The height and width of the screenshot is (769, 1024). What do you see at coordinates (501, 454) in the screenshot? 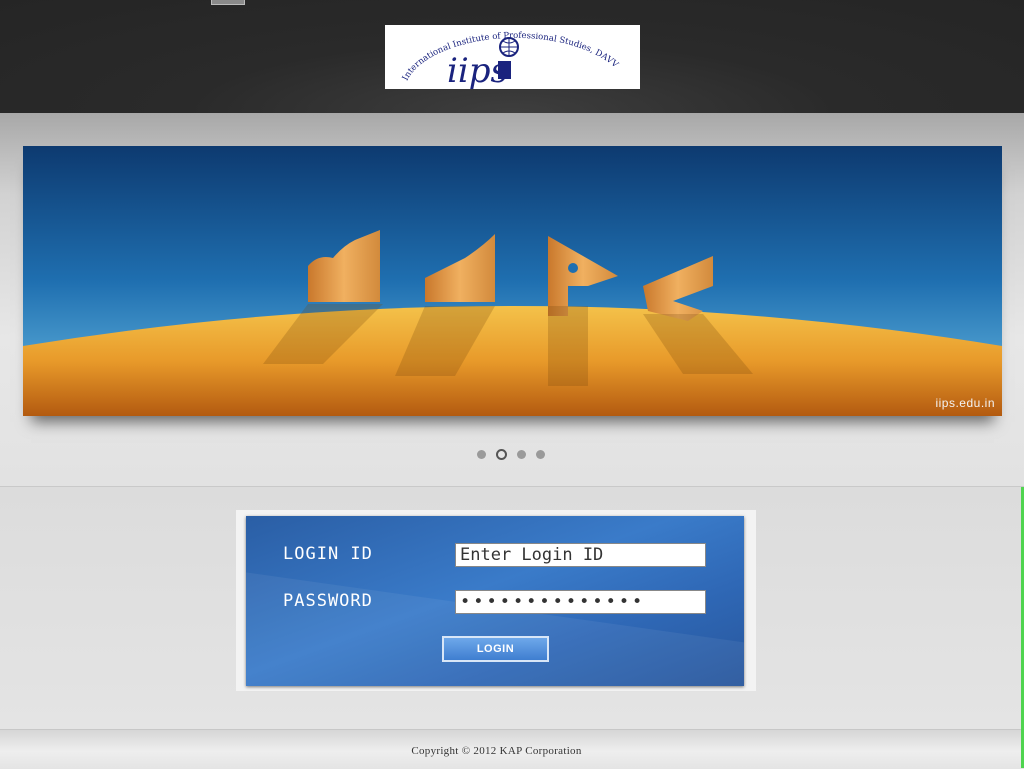
I see `slide-dot-2-active` at bounding box center [501, 454].